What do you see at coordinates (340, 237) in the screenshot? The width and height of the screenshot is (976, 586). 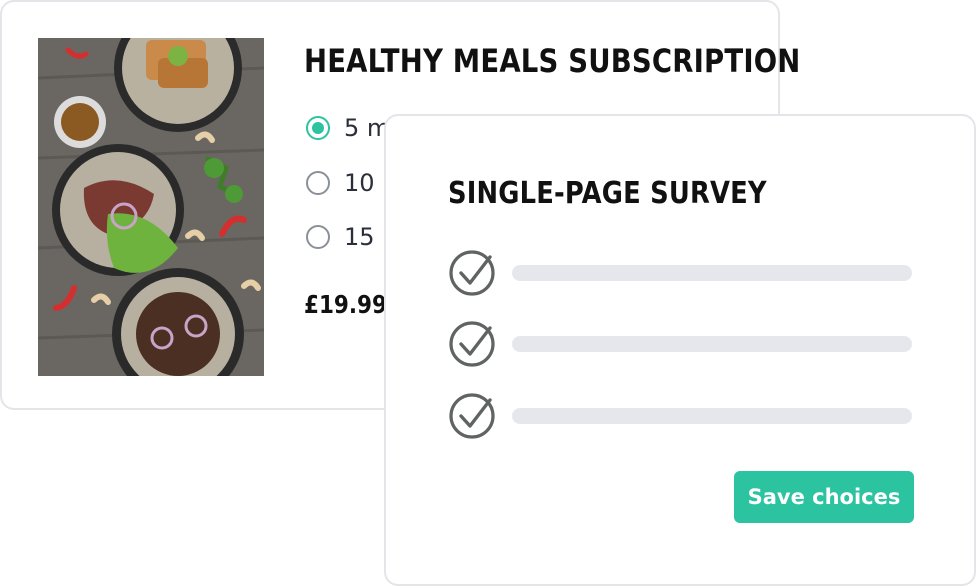 I see `option-15-meals: 15` at bounding box center [340, 237].